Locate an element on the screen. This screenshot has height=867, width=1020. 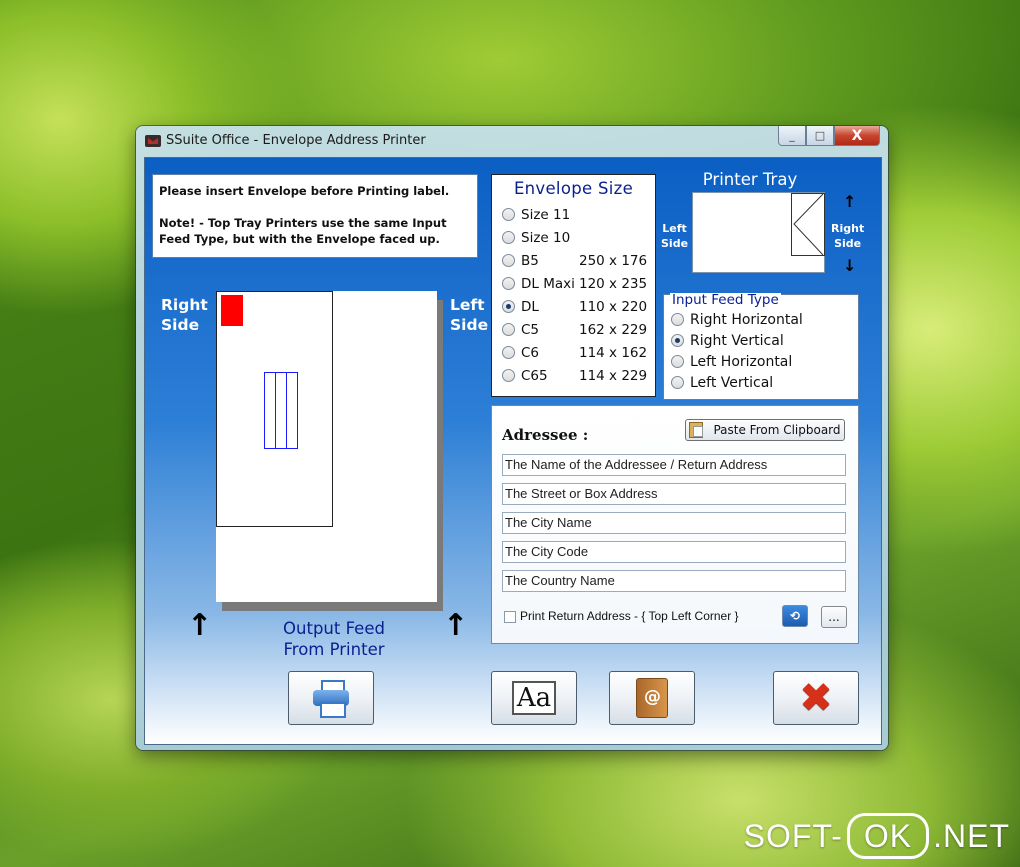
address-book-icon is located at coordinates (652, 698).